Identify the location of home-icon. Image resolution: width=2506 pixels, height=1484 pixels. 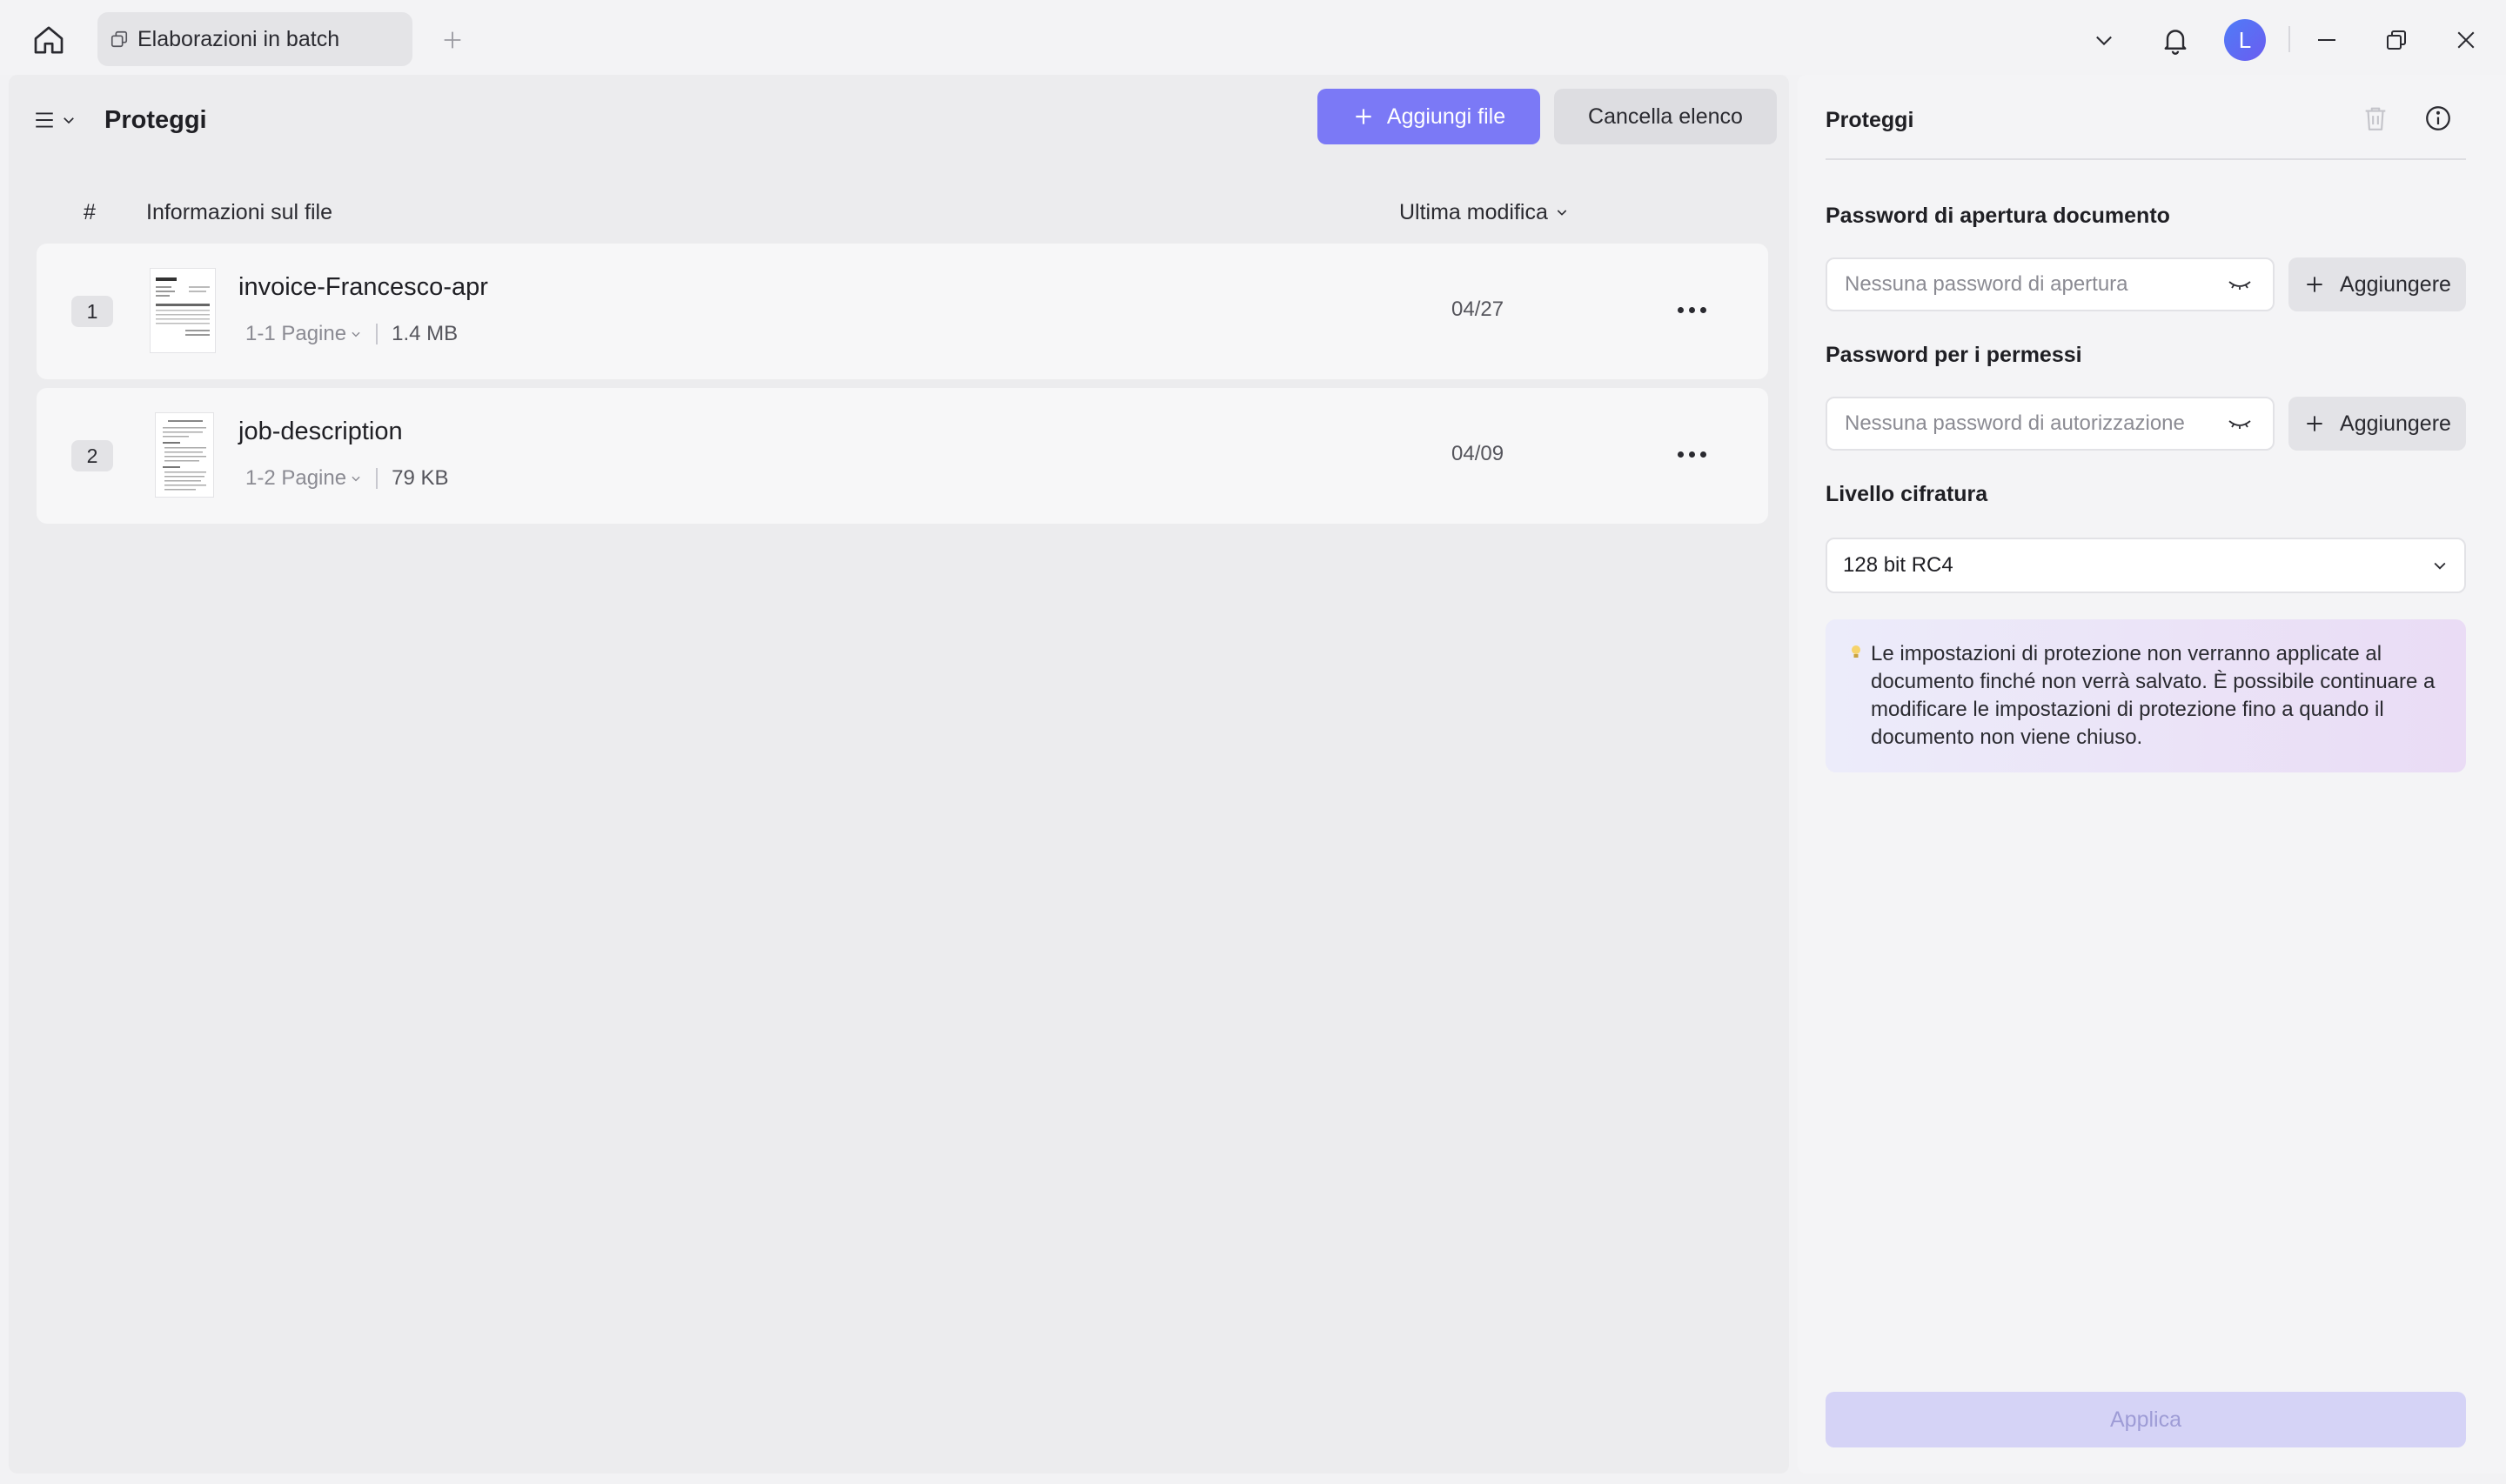
(49, 40).